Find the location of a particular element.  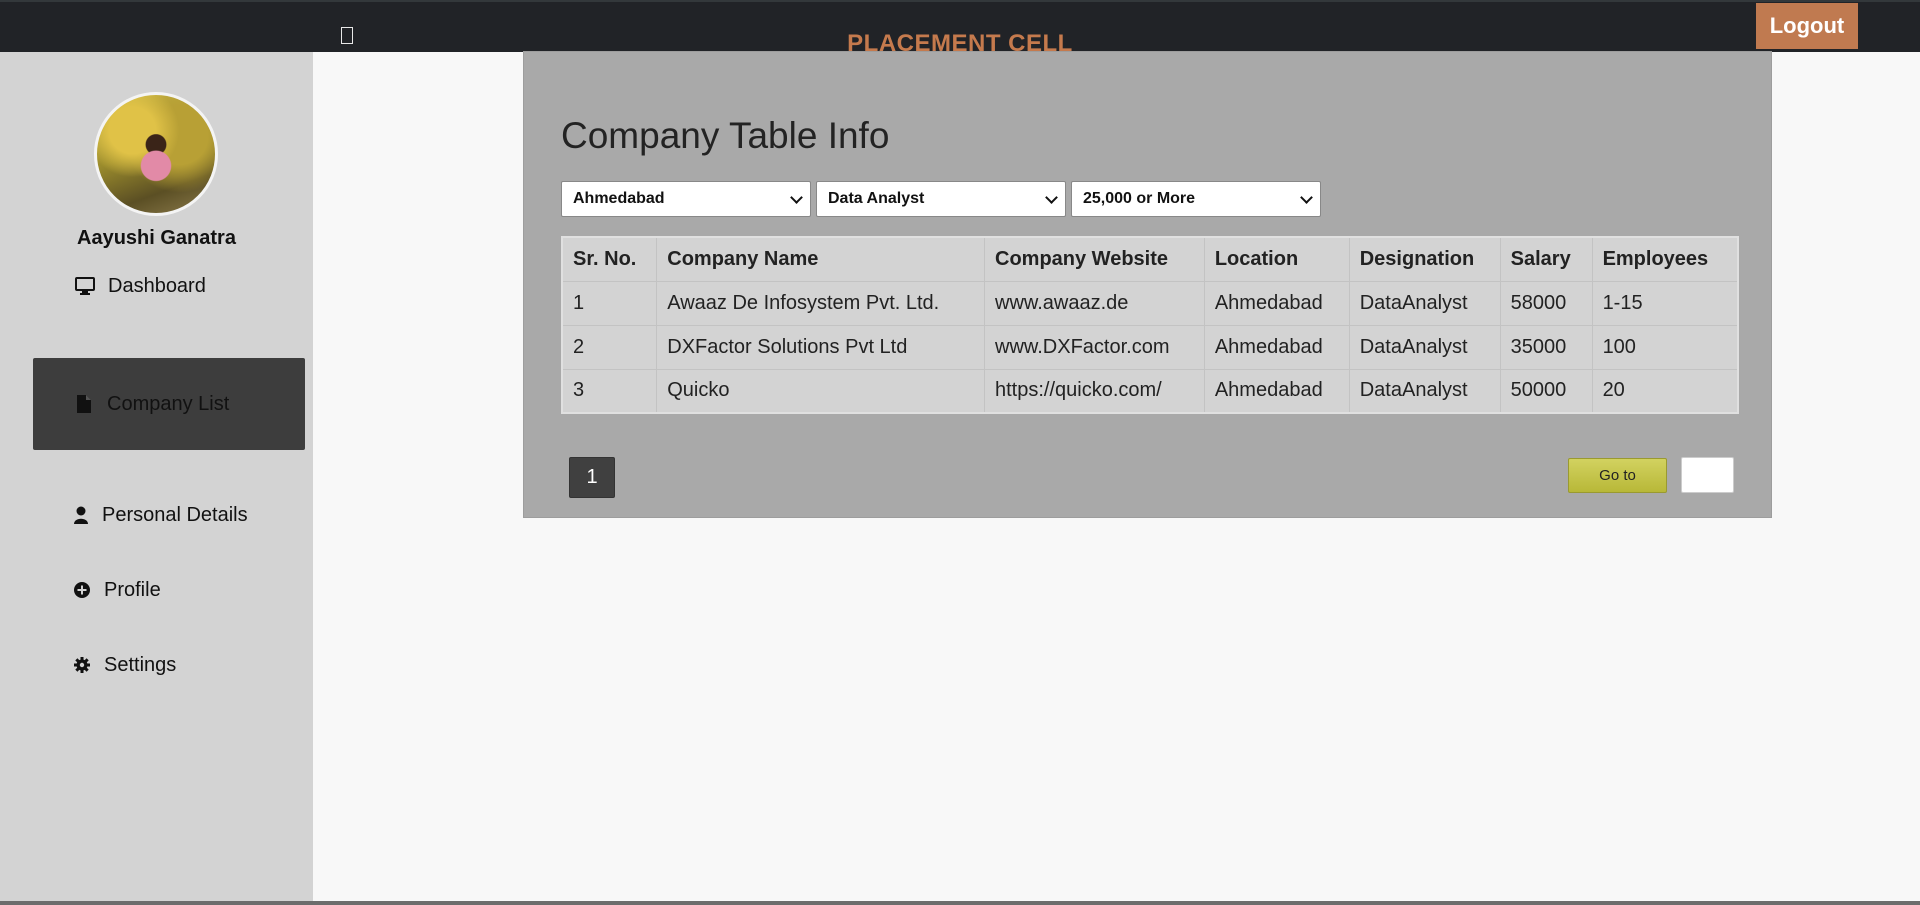

gear-icon is located at coordinates (82, 665).